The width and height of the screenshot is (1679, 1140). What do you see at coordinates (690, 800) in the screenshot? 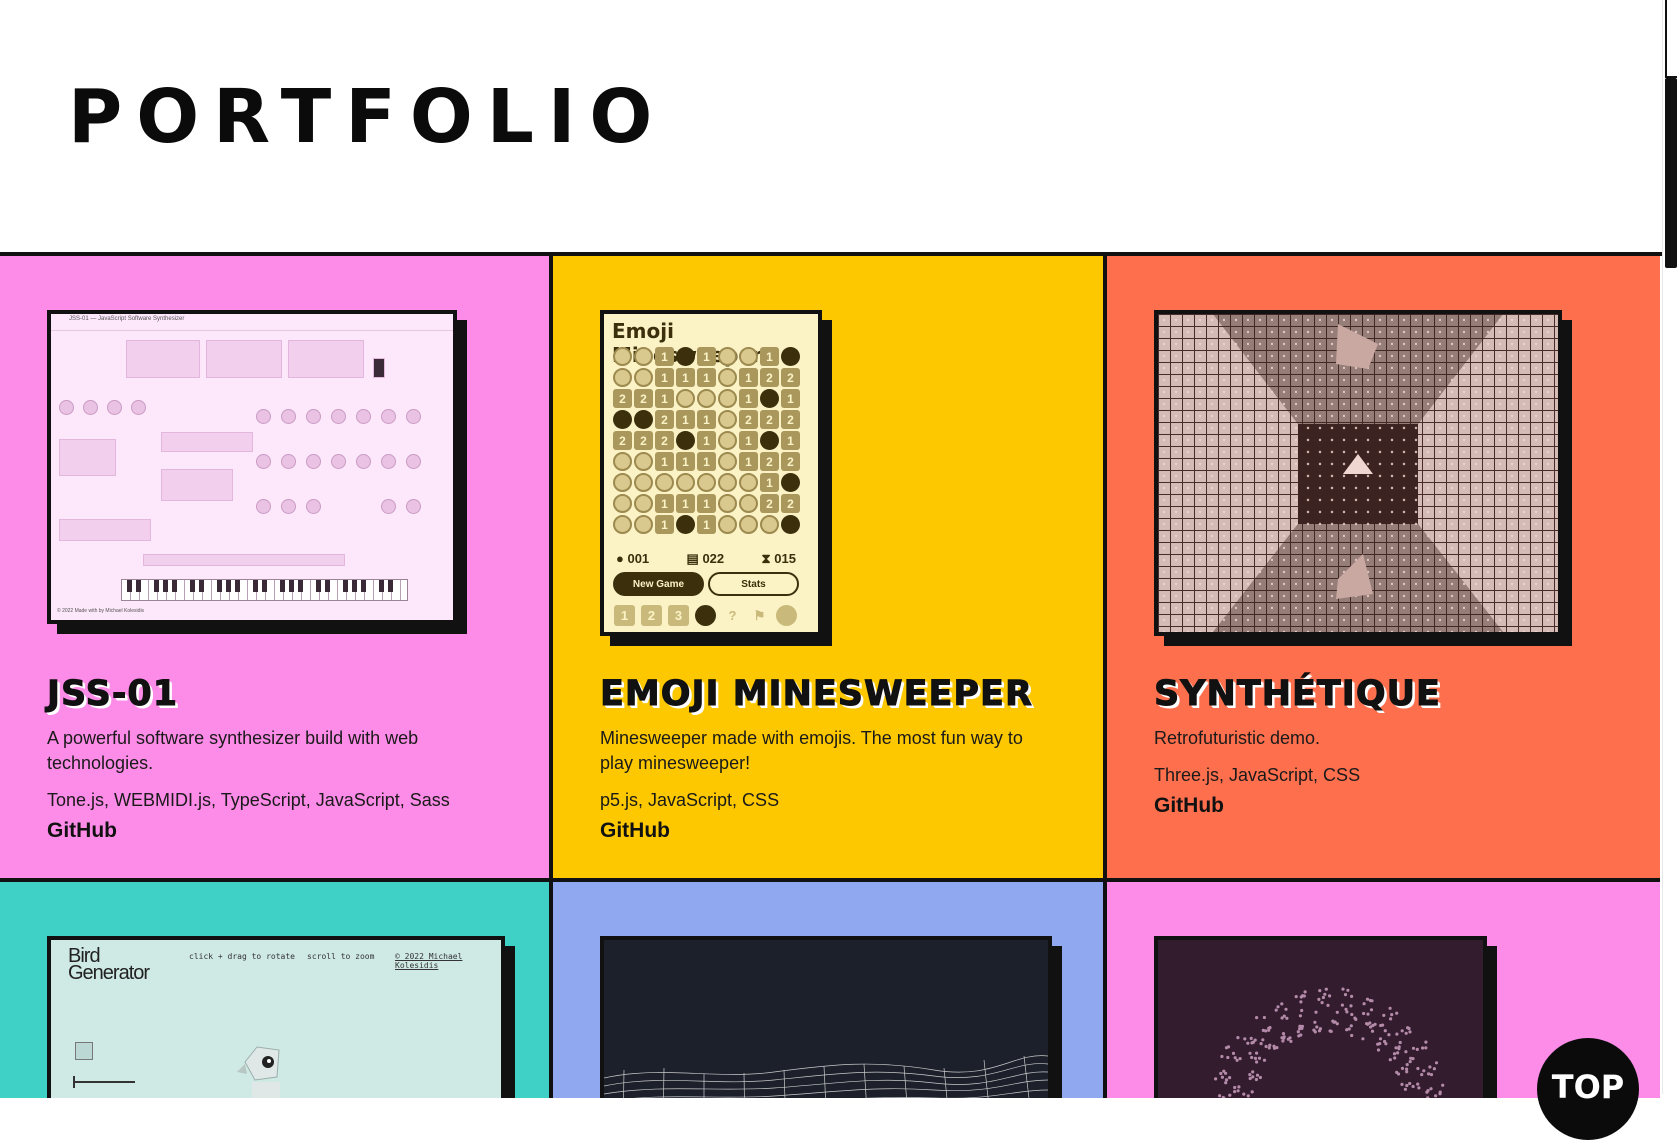
I see `project-tech: p5.js, JavaScript, CSS` at bounding box center [690, 800].